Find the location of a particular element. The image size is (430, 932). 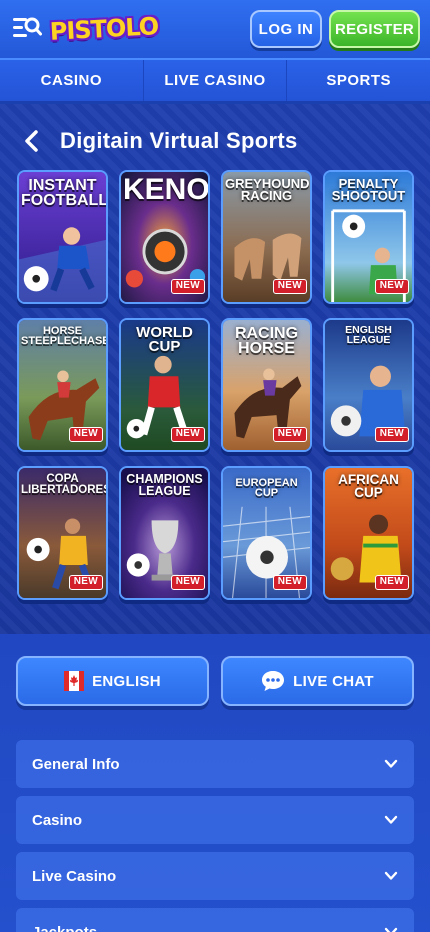

game-title: KENO is located at coordinates (166, 189).